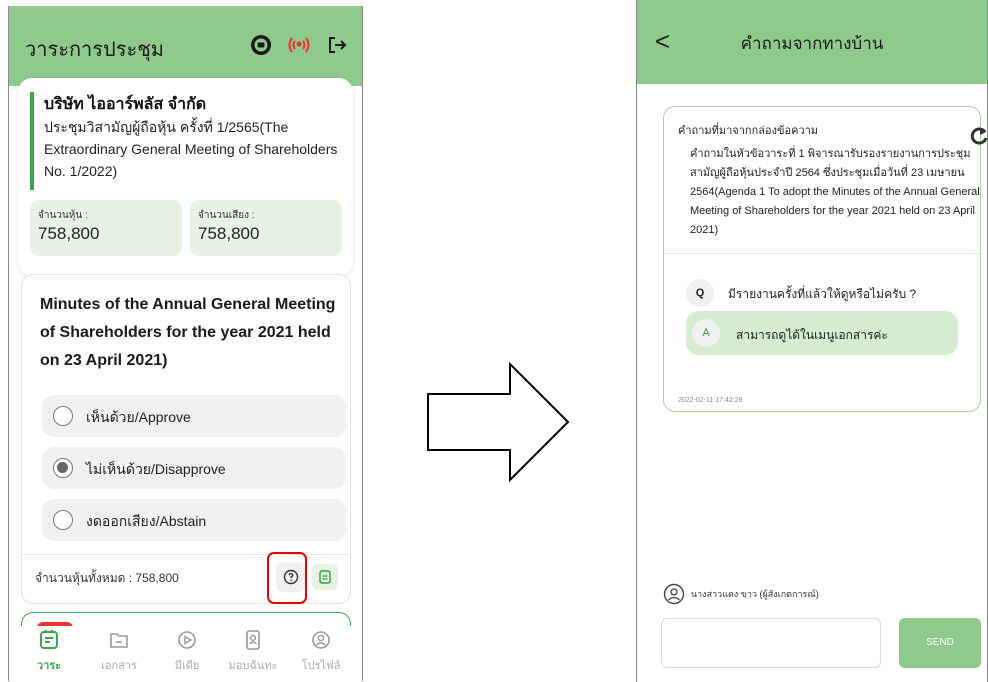 Image resolution: width=988 pixels, height=682 pixels. I want to click on vote-option-disapprove: ไม่เห็นด้วย/Disapprove, so click(194, 468).